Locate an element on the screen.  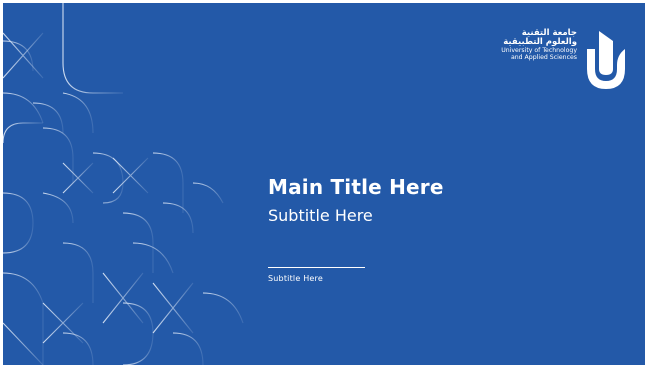
subtitle: Subtitle Here is located at coordinates (320, 215).